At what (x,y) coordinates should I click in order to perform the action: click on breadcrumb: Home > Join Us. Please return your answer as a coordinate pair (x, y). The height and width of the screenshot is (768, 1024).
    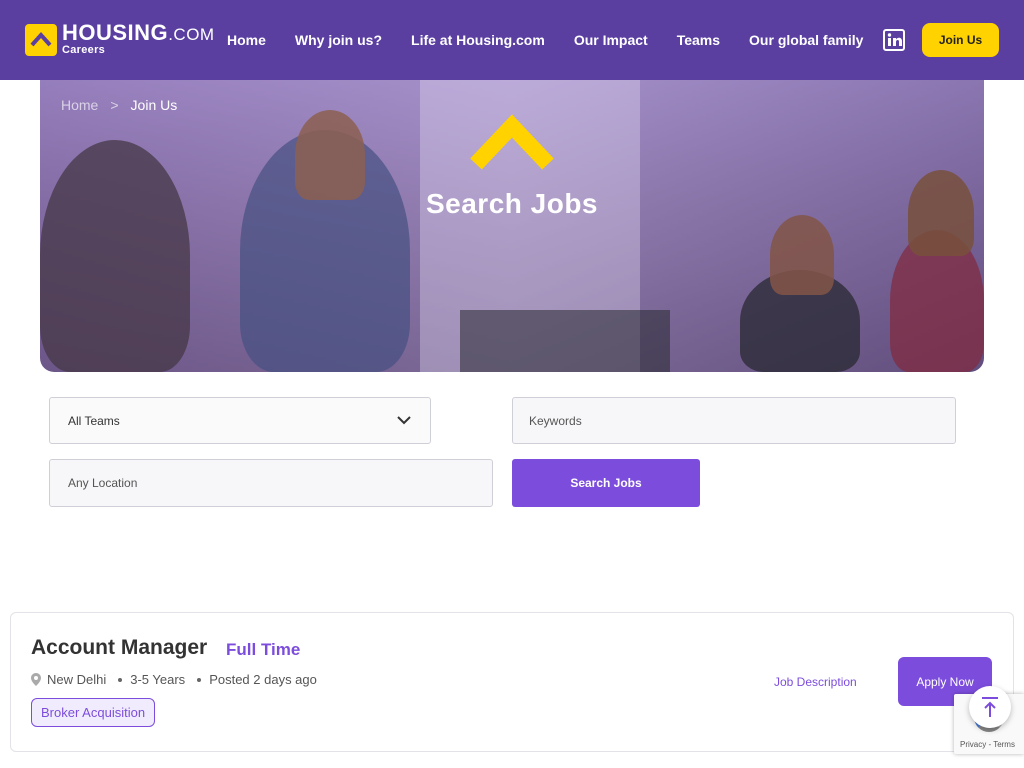
    Looking at the image, I should click on (119, 105).